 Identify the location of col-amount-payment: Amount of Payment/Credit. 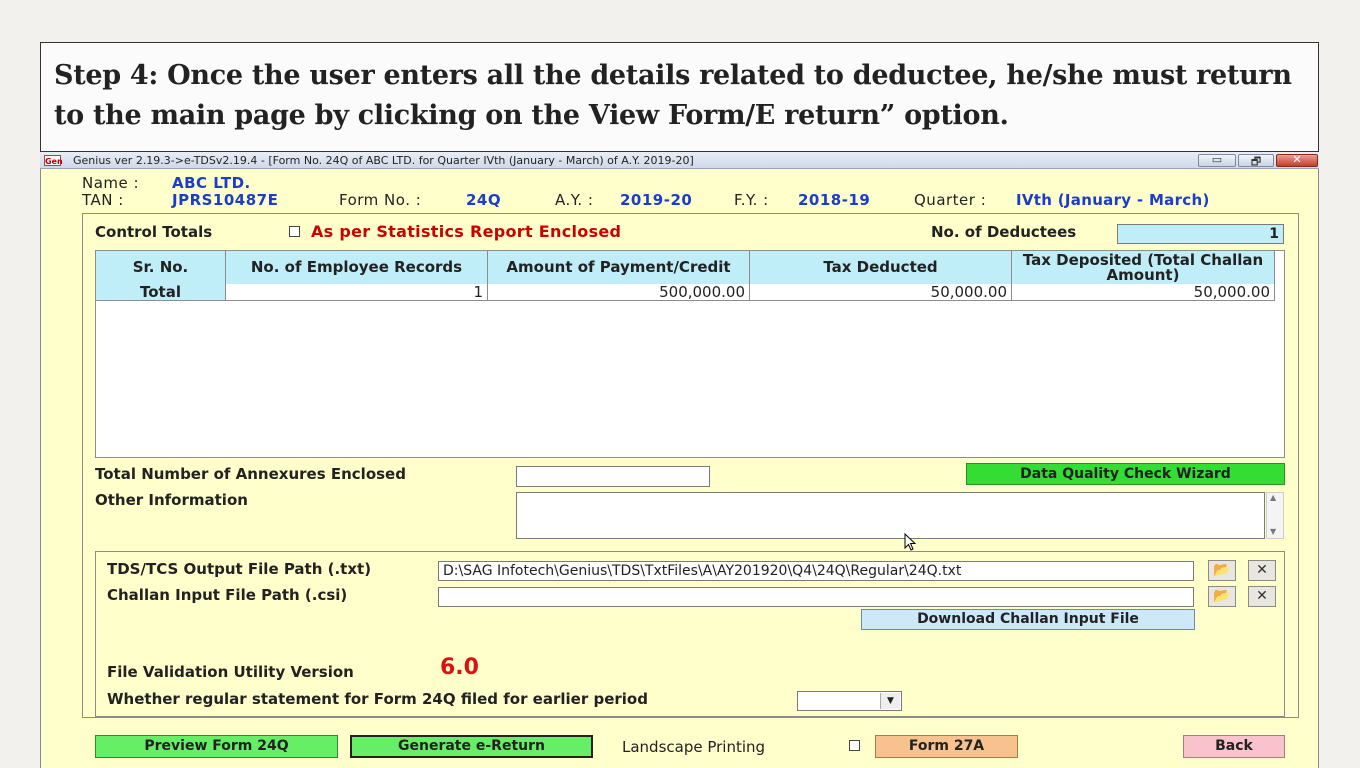
(619, 267).